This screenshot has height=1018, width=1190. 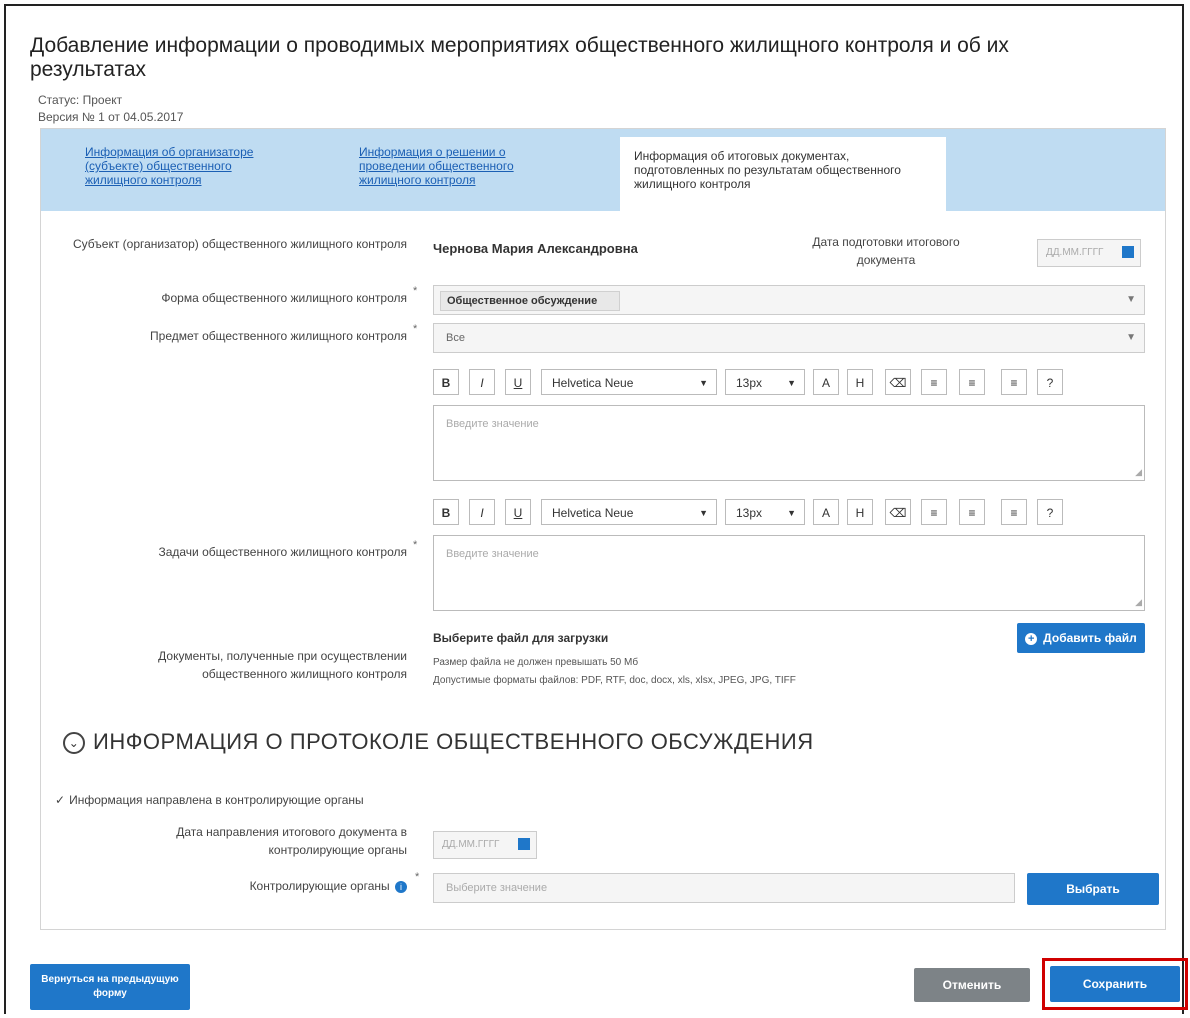 I want to click on control-bodies-label: Контролирующие органы i, so click(x=269, y=886).